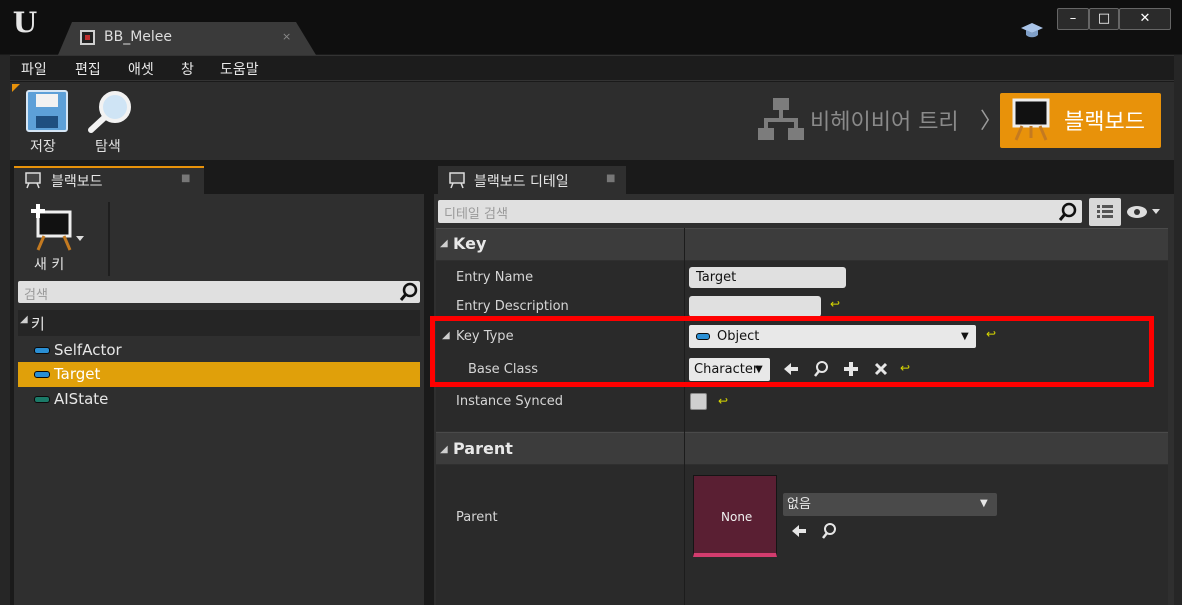 The image size is (1182, 605). I want to click on keys-category-header, so click(219, 323).